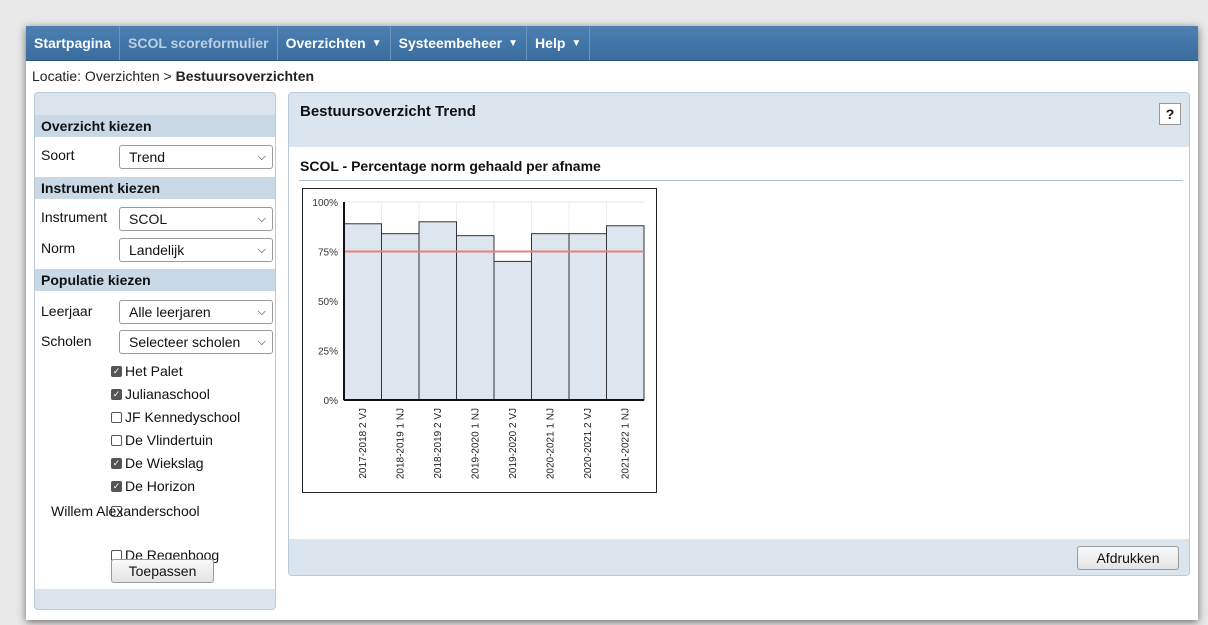  Describe the element at coordinates (155, 280) in the screenshot. I see `section-populatie-kiezen: Populatie kiezen` at that location.